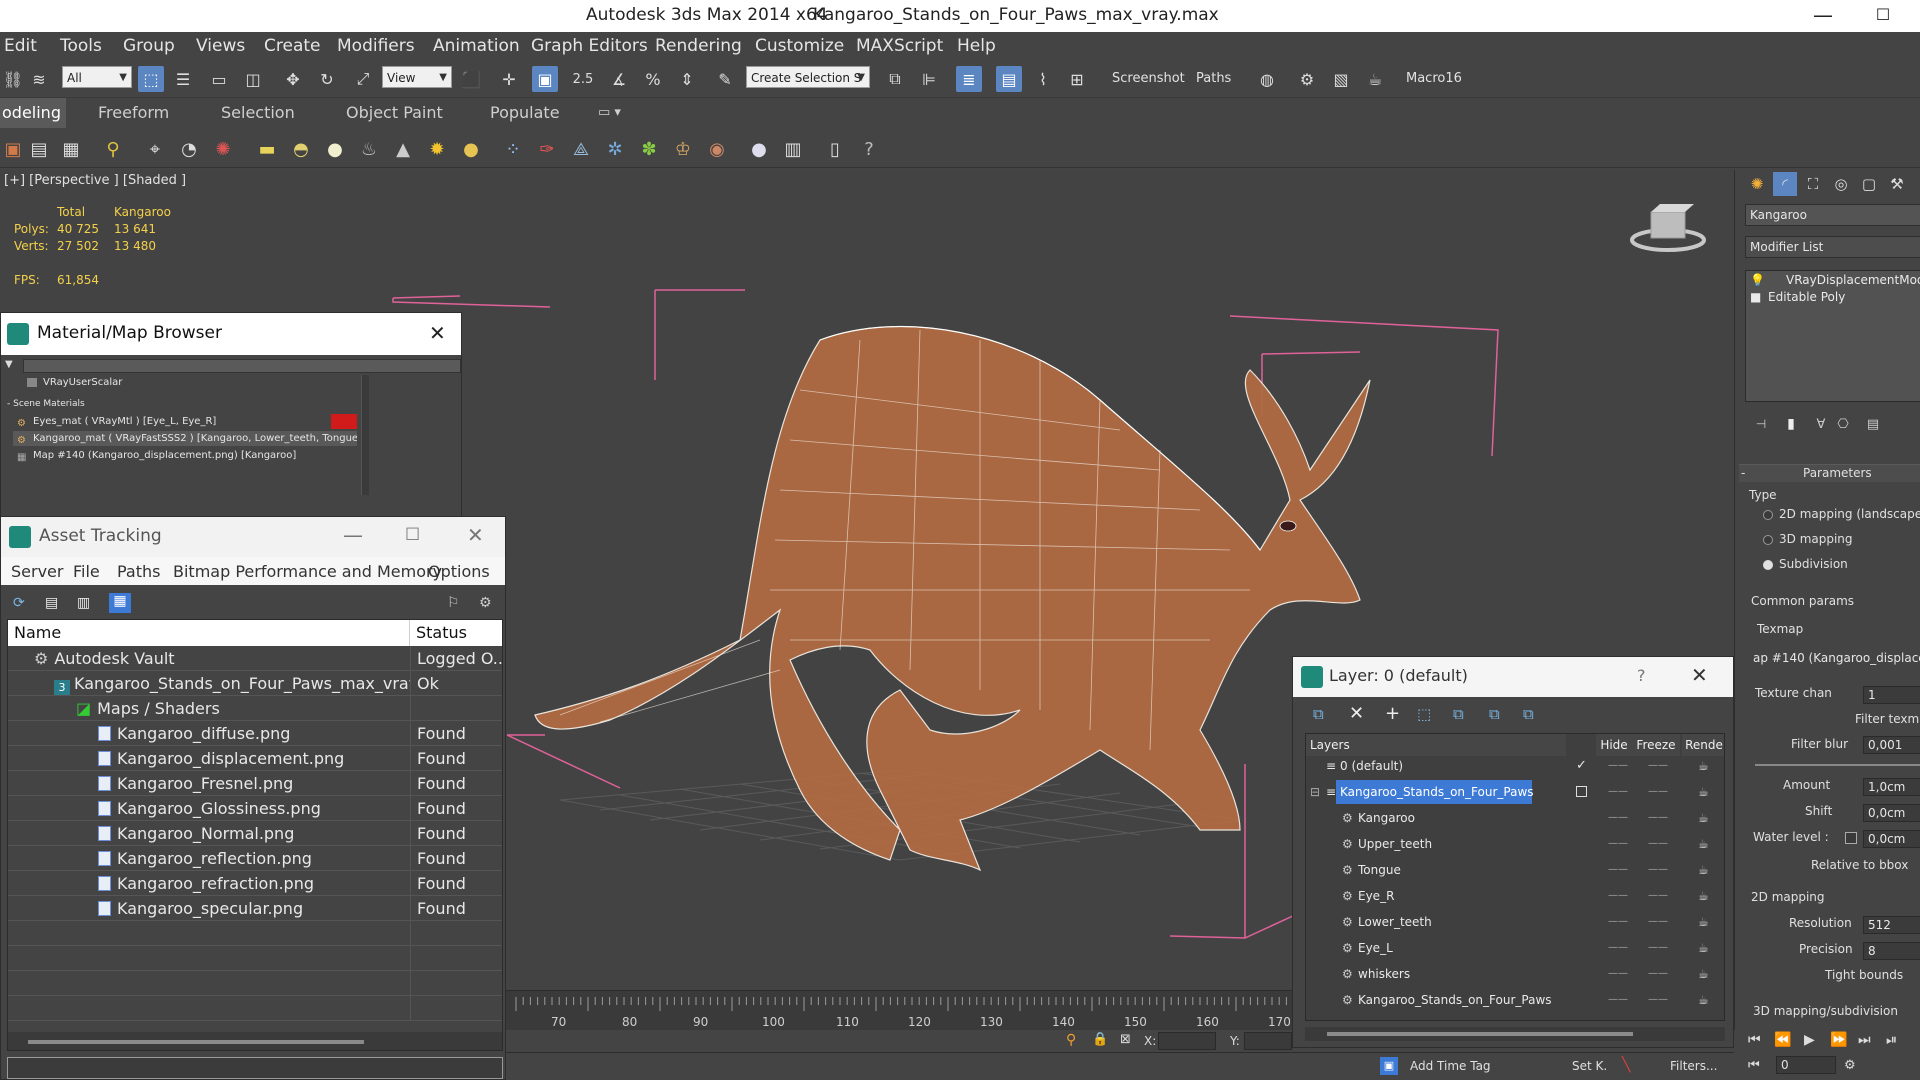 This screenshot has width=1920, height=1080. Describe the element at coordinates (1494, 714) in the screenshot. I see `hide-all-icon: ⧉` at that location.